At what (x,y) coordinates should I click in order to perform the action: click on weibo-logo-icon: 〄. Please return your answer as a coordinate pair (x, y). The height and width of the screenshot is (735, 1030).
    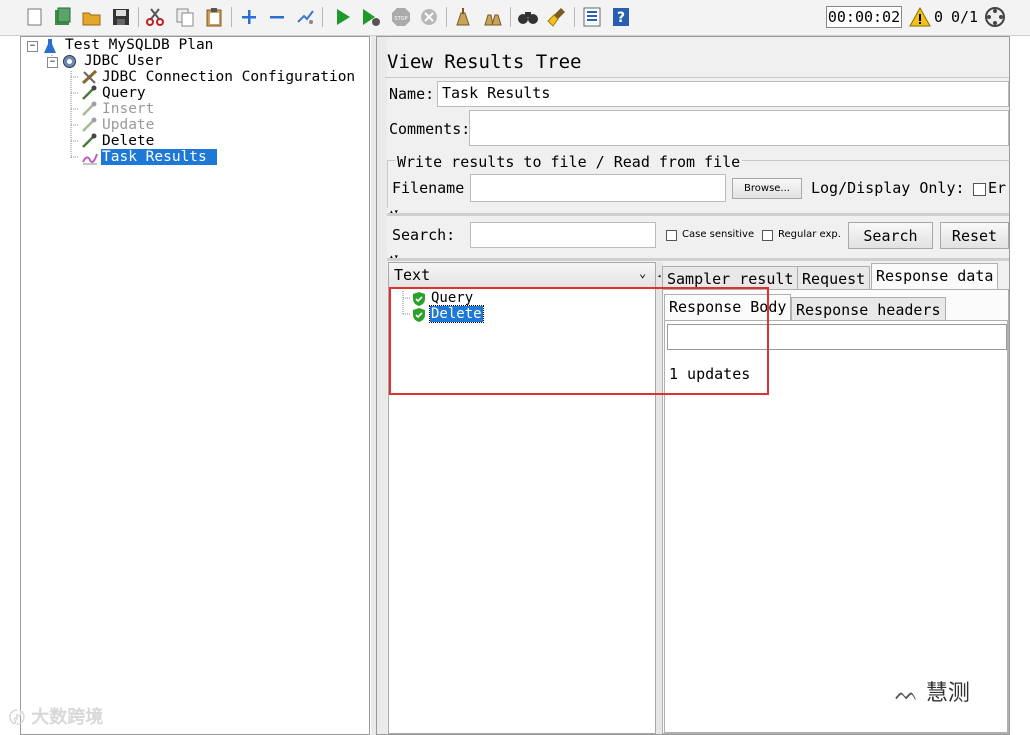
    Looking at the image, I should click on (17, 717).